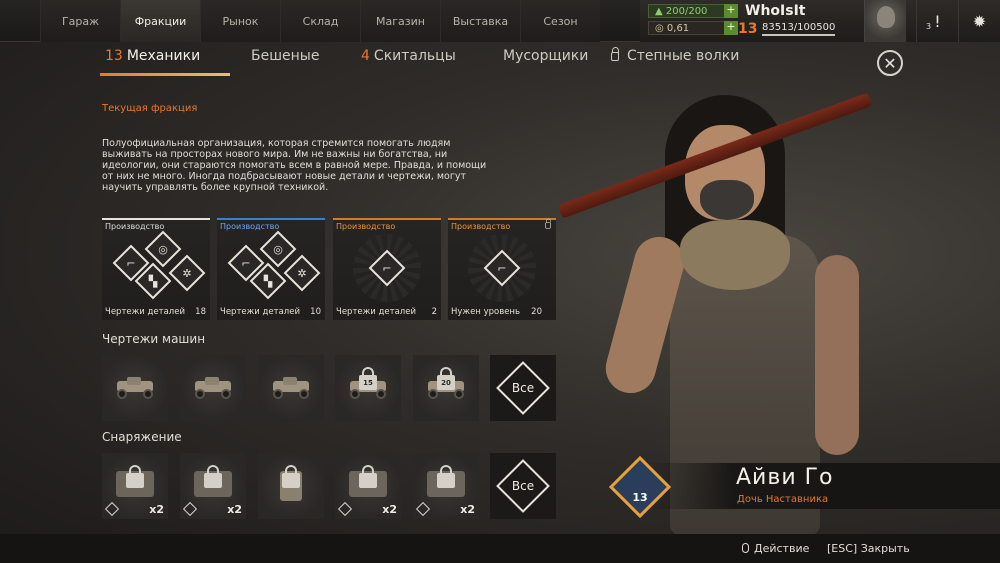  I want to click on action-hint: Действие, so click(775, 548).